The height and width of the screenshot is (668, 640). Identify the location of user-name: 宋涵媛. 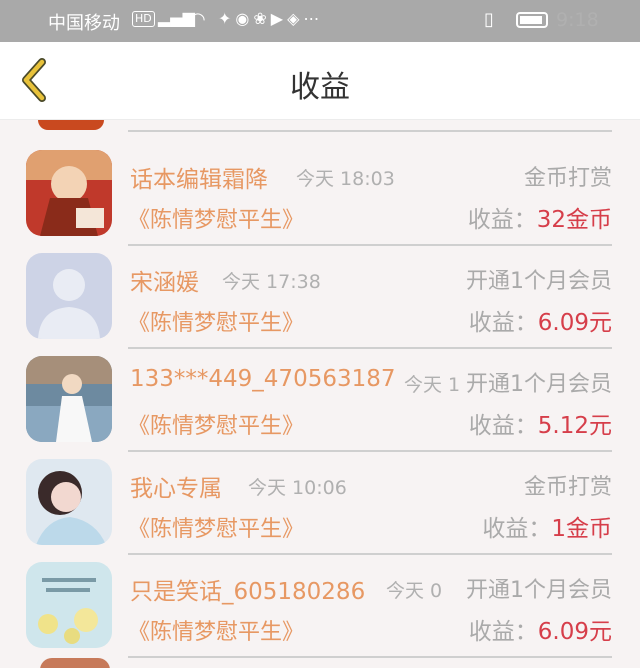
(164, 283).